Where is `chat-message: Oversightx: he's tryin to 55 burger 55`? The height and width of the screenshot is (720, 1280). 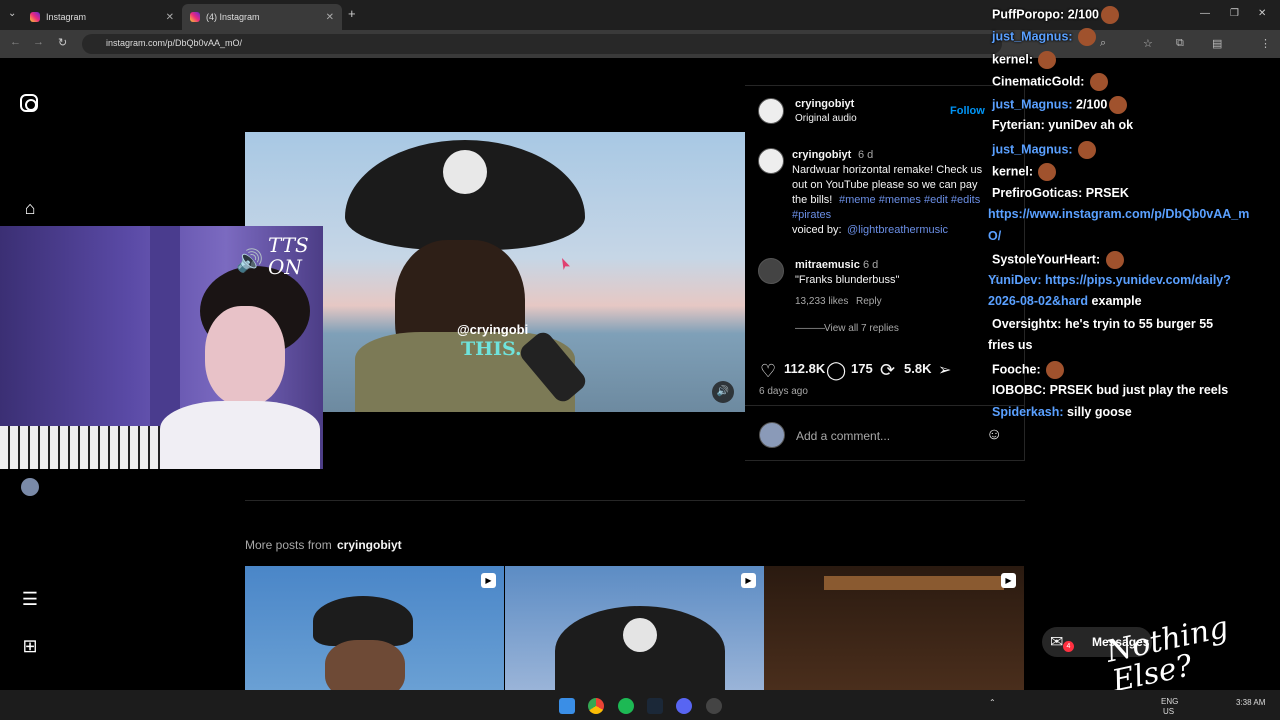
chat-message: Oversightx: he's tryin to 55 burger 55 is located at coordinates (1102, 324).